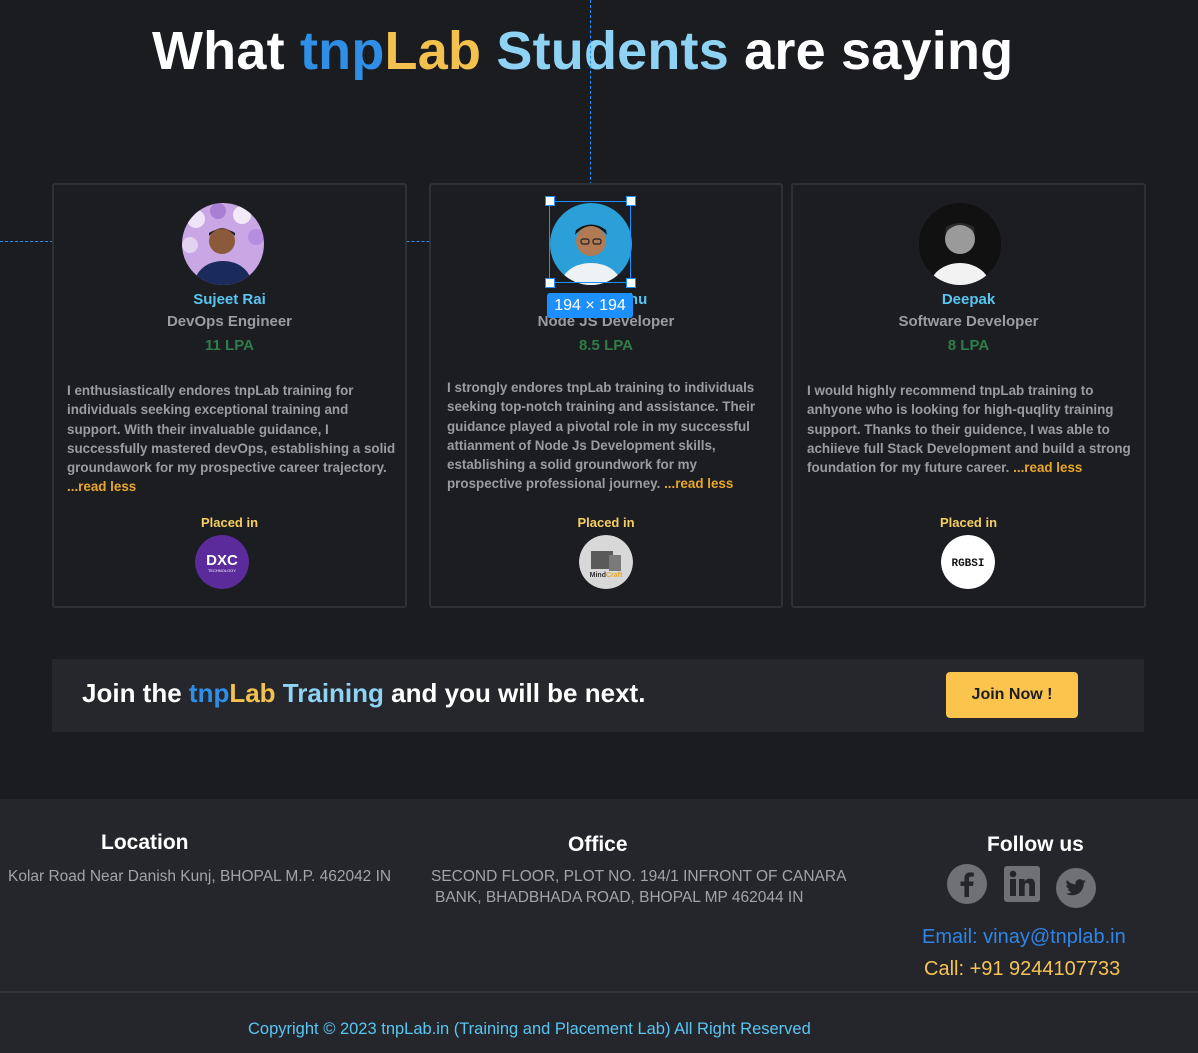 The width and height of the screenshot is (1198, 1053). Describe the element at coordinates (590, 242) in the screenshot. I see `selection-box` at that location.